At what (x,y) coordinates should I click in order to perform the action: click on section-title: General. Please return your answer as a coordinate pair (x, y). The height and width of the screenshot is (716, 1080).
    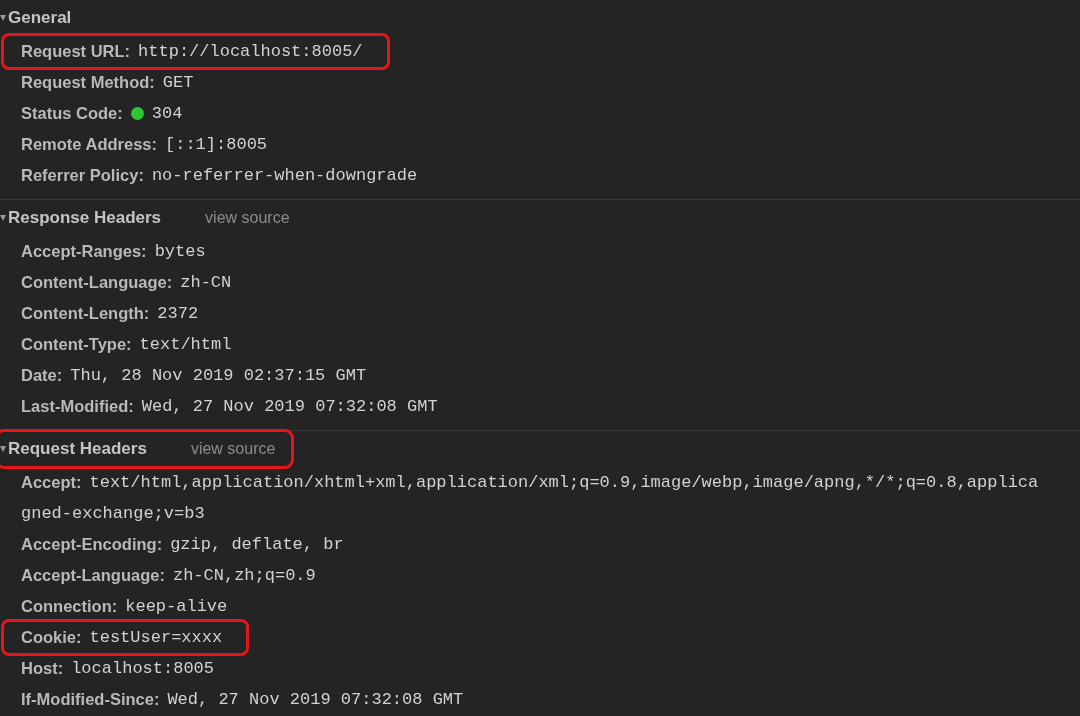
    Looking at the image, I should click on (40, 18).